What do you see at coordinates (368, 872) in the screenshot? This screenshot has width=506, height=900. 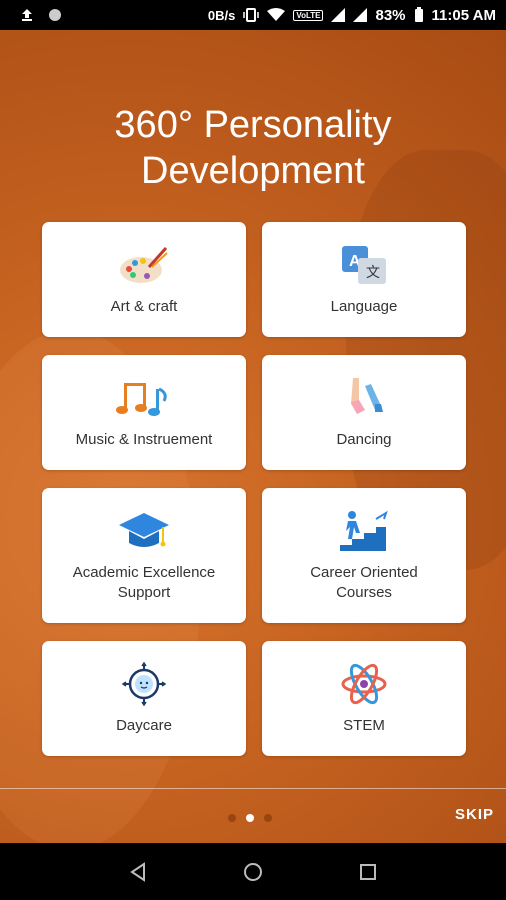 I see `recents-icon` at bounding box center [368, 872].